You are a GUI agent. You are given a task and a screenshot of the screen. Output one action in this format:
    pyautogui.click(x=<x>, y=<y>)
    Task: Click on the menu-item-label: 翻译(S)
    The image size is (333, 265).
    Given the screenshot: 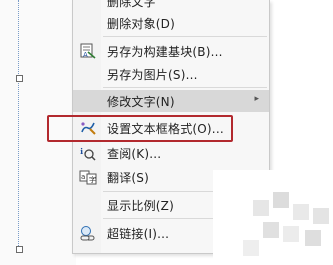 What is the action you would take?
    pyautogui.click(x=128, y=177)
    